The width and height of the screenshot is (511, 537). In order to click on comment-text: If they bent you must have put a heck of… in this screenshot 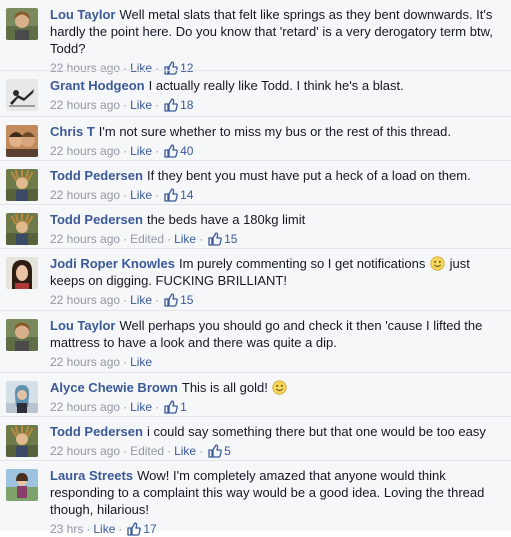, I will do `click(308, 175)`.